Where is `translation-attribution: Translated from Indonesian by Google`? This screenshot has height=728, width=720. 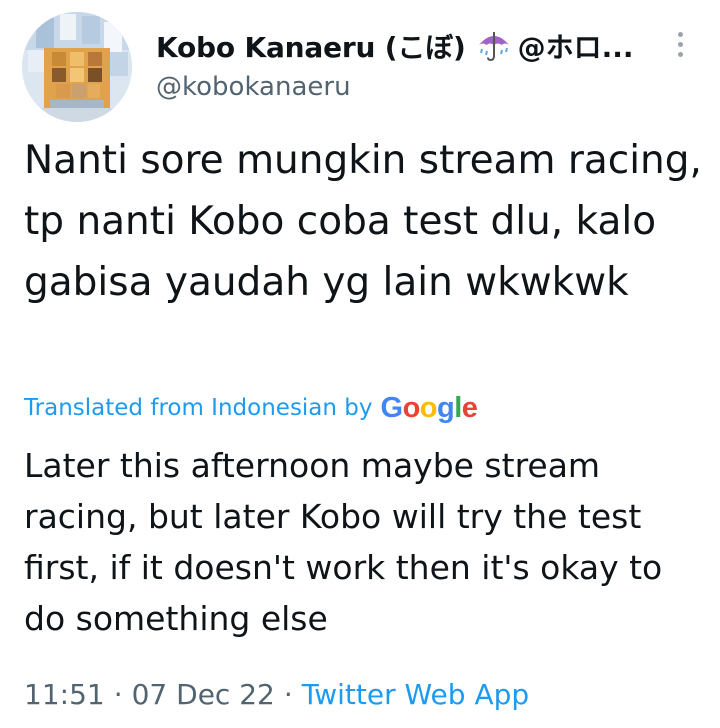 translation-attribution: Translated from Indonesian by Google is located at coordinates (251, 408).